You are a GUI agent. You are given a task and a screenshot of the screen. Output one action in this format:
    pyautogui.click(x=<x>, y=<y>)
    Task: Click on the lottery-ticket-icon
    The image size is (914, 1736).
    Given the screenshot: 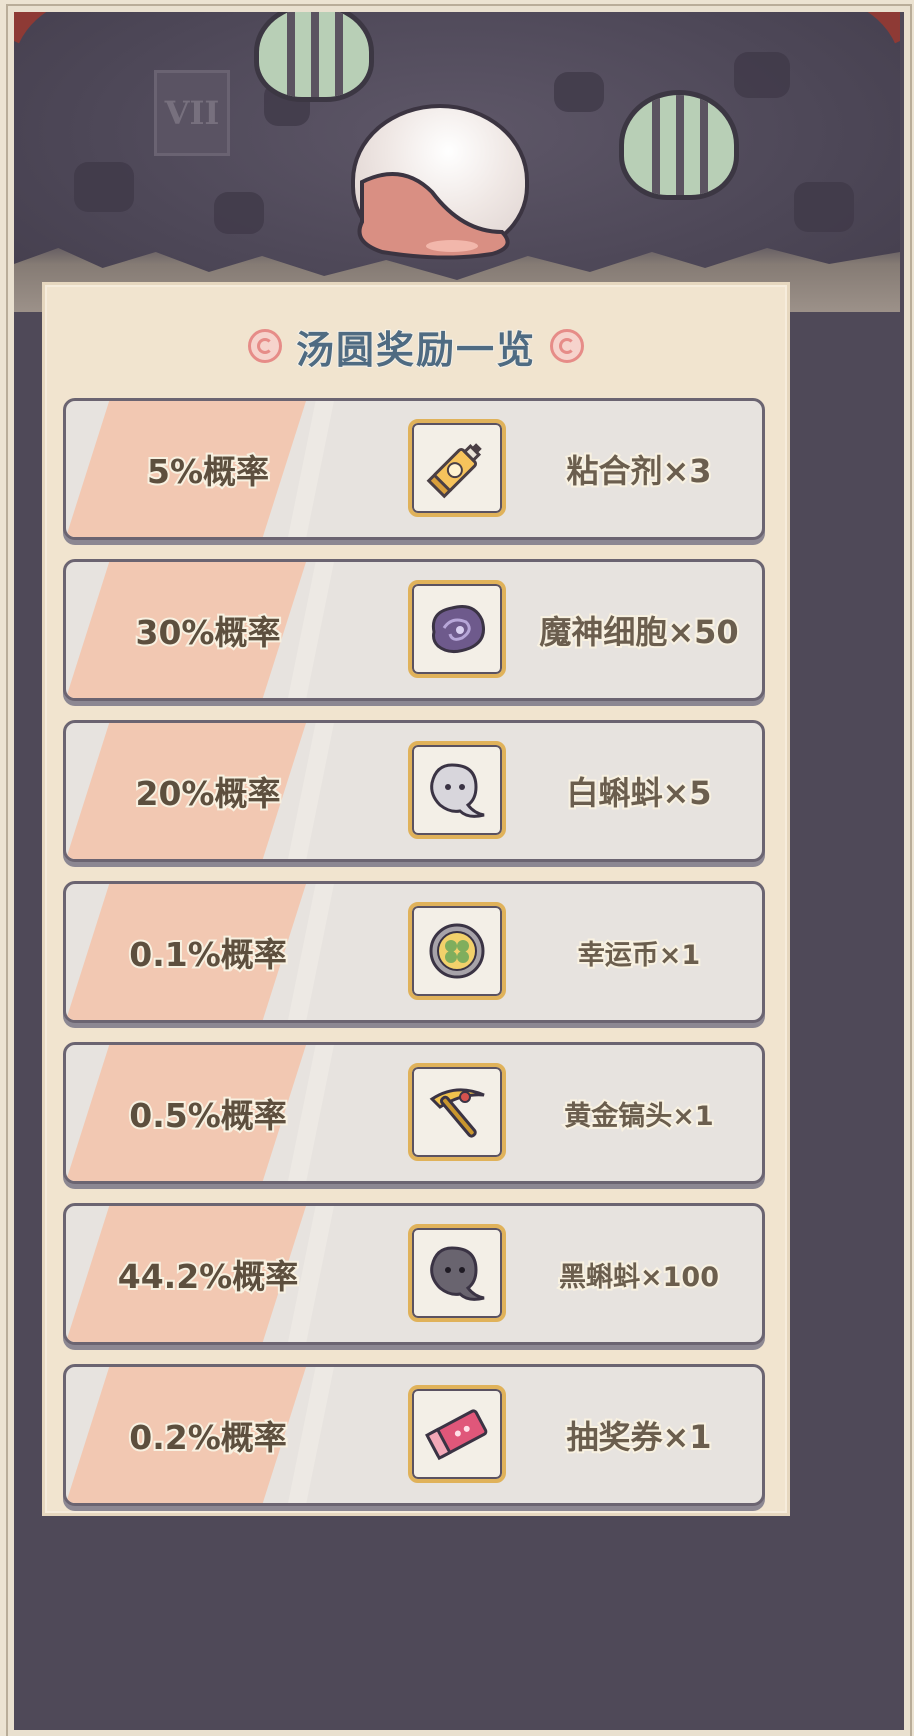 What is the action you would take?
    pyautogui.click(x=456, y=1435)
    